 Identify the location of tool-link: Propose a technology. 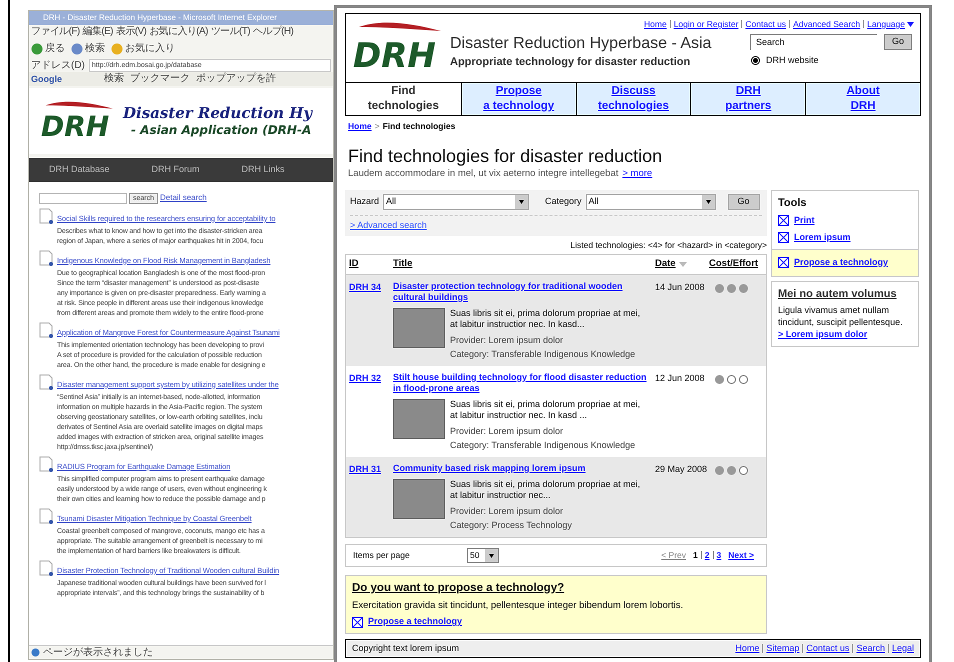
(841, 263).